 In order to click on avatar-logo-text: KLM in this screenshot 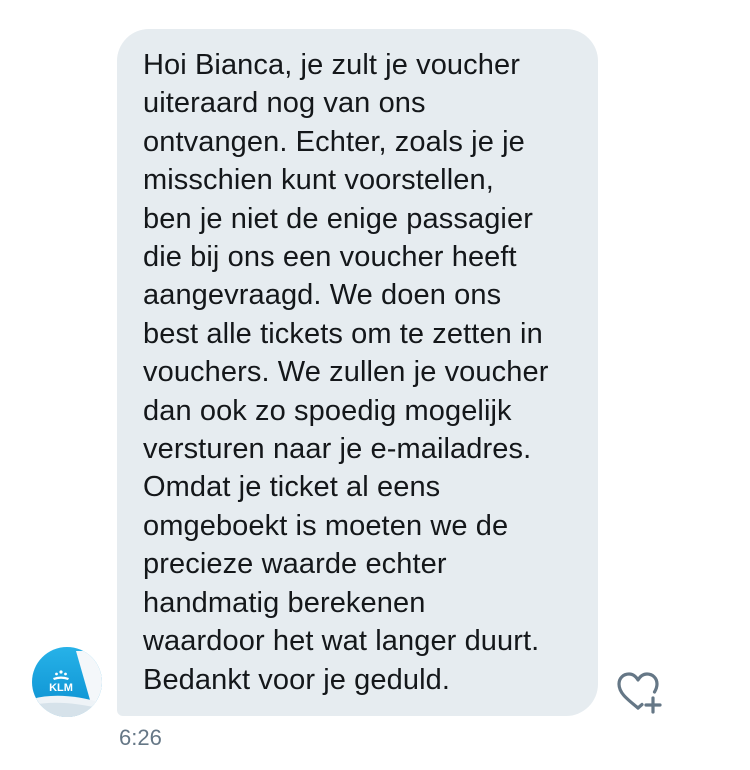, I will do `click(61, 688)`.